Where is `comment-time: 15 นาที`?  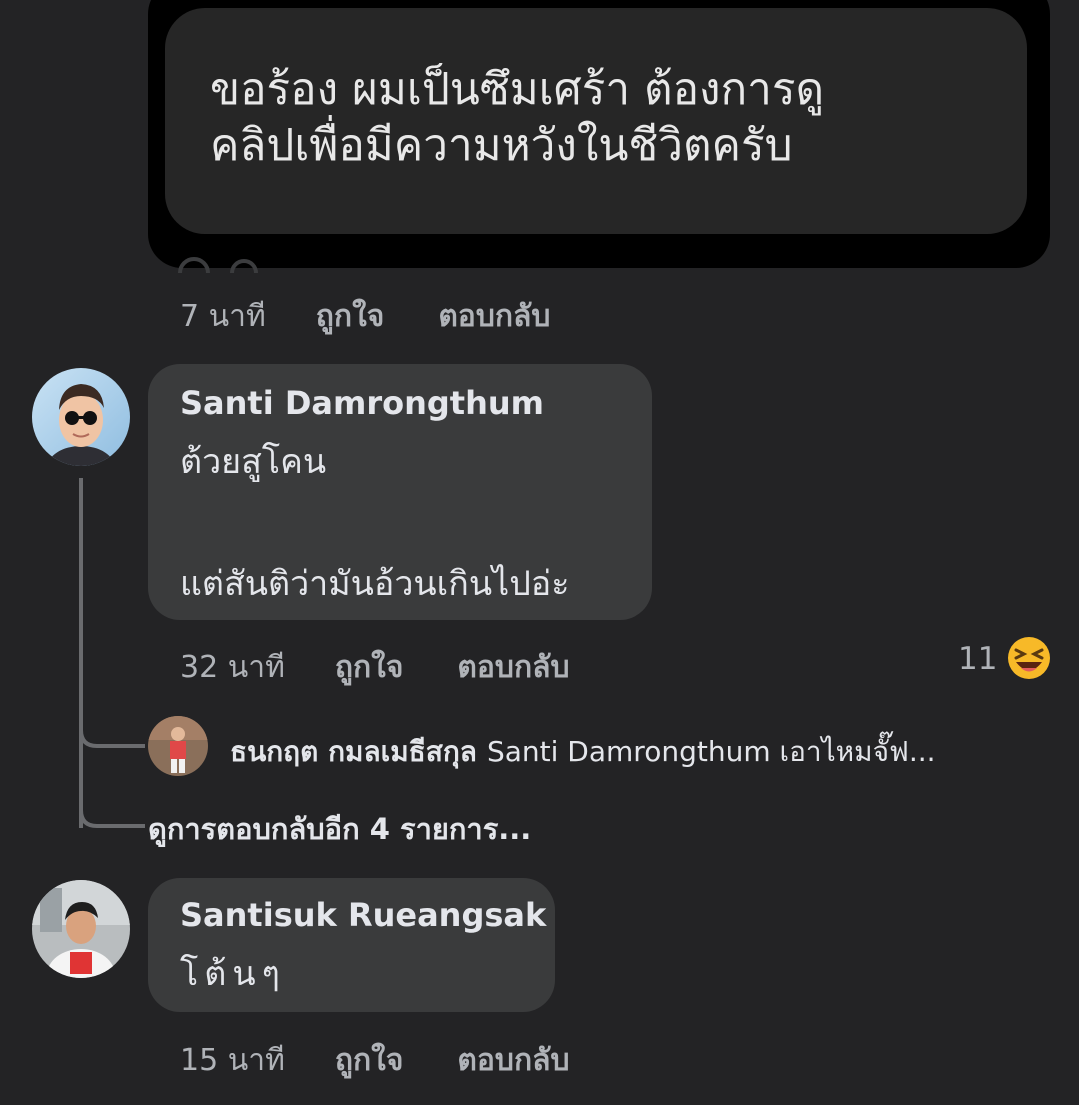 comment-time: 15 นาที is located at coordinates (232, 1060).